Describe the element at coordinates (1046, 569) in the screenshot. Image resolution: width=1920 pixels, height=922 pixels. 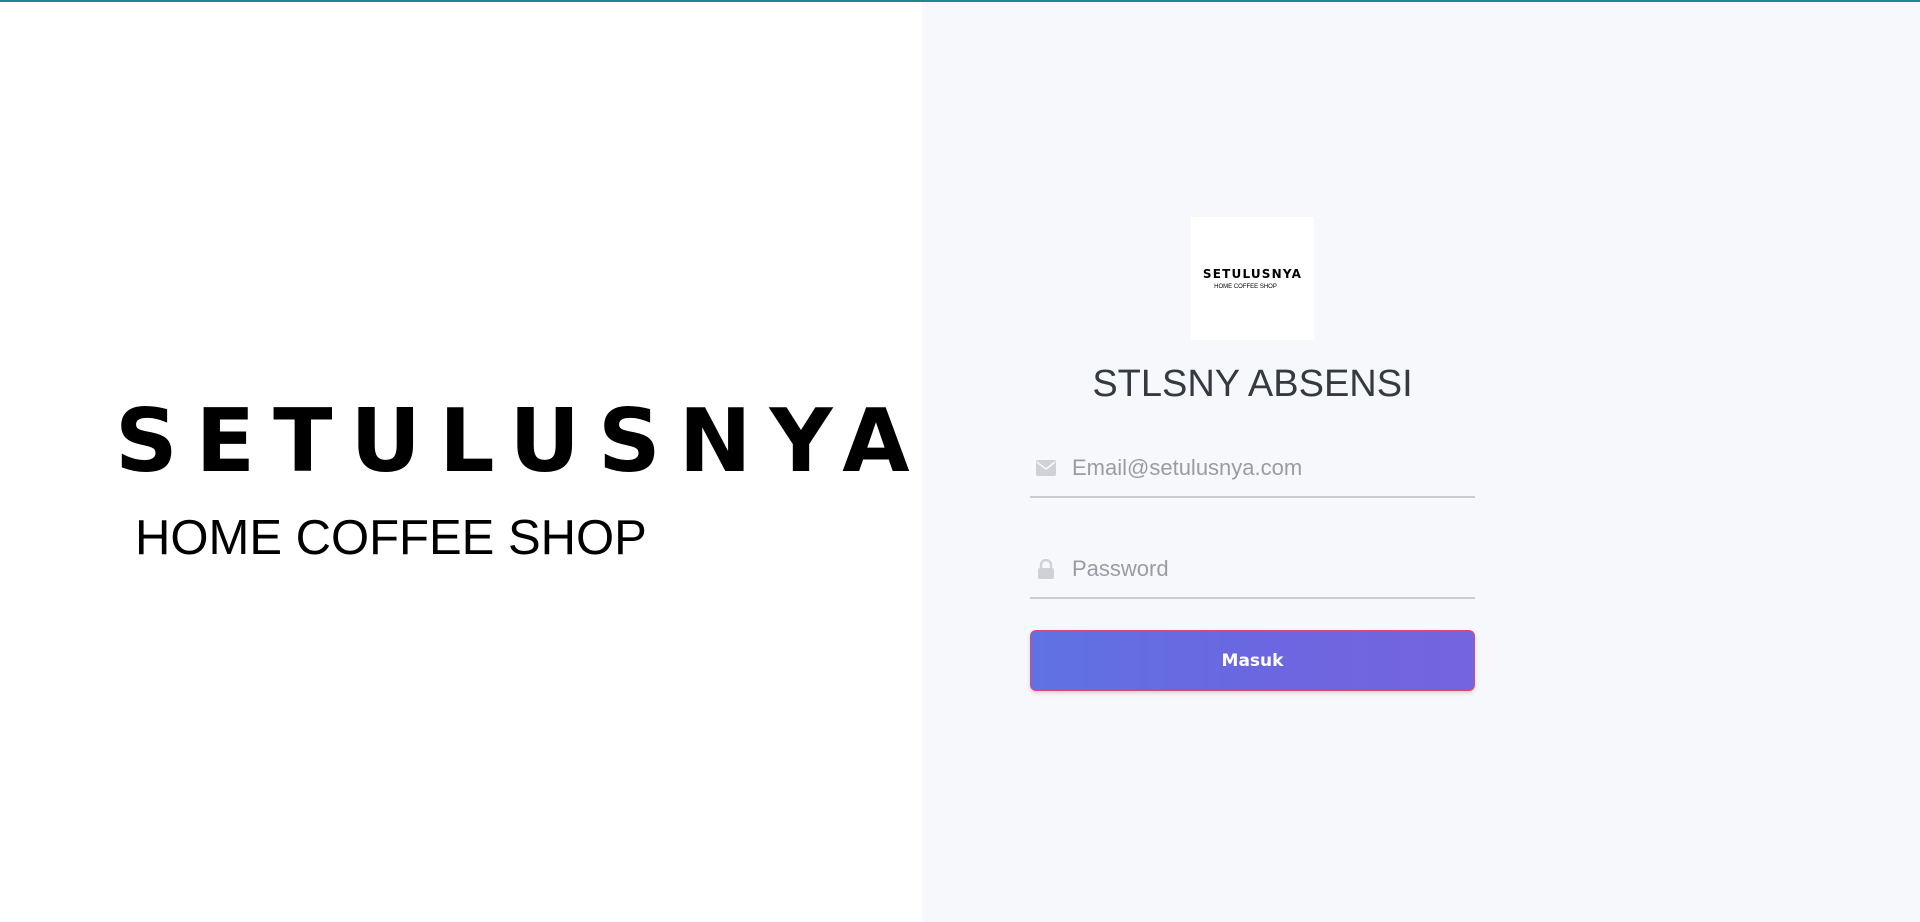
I see `lock-icon` at that location.